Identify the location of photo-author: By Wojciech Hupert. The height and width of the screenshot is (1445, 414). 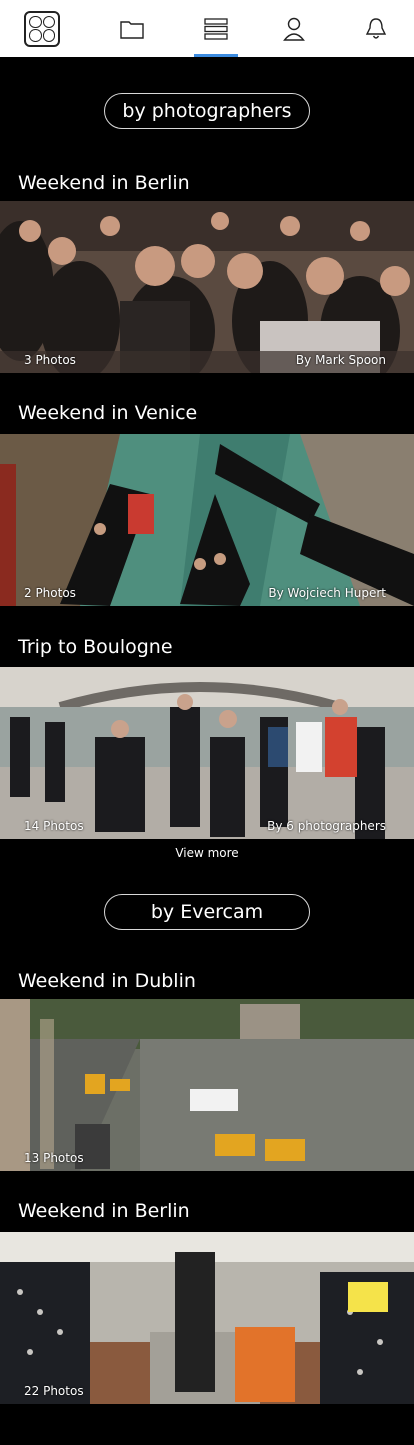
(327, 593).